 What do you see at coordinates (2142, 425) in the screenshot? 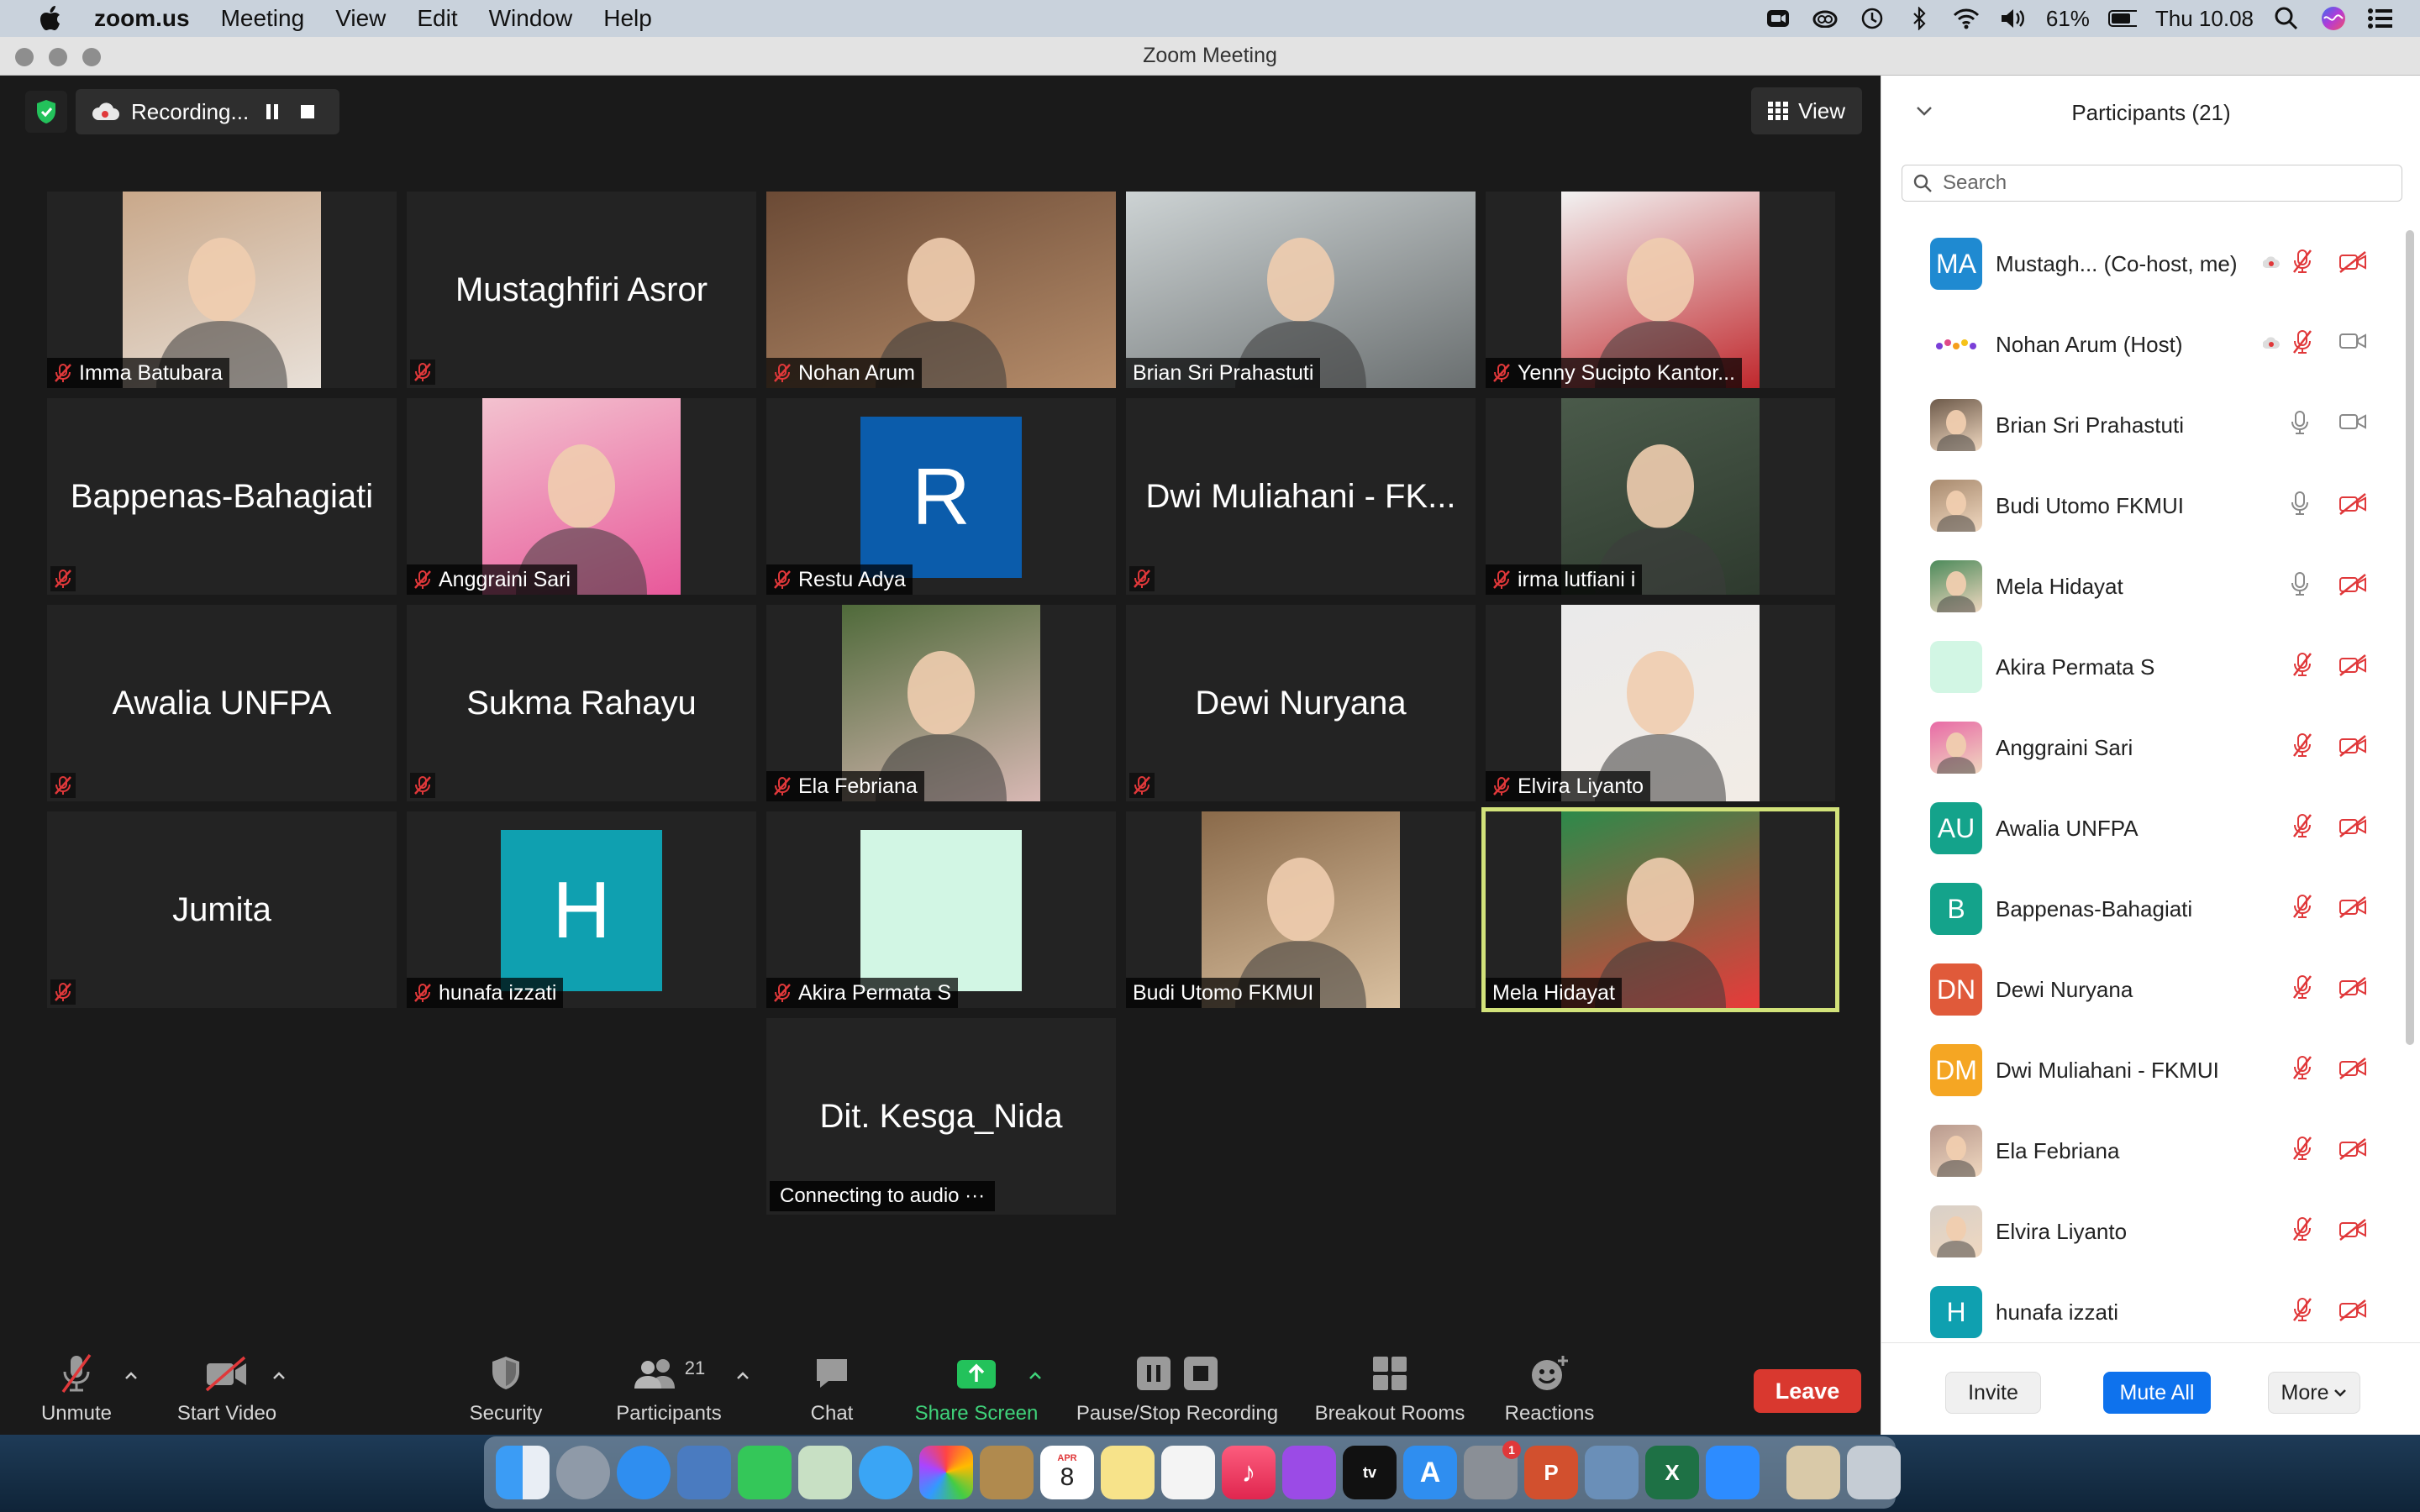
I see `participant-row: Brian Sri Prahastuti` at bounding box center [2142, 425].